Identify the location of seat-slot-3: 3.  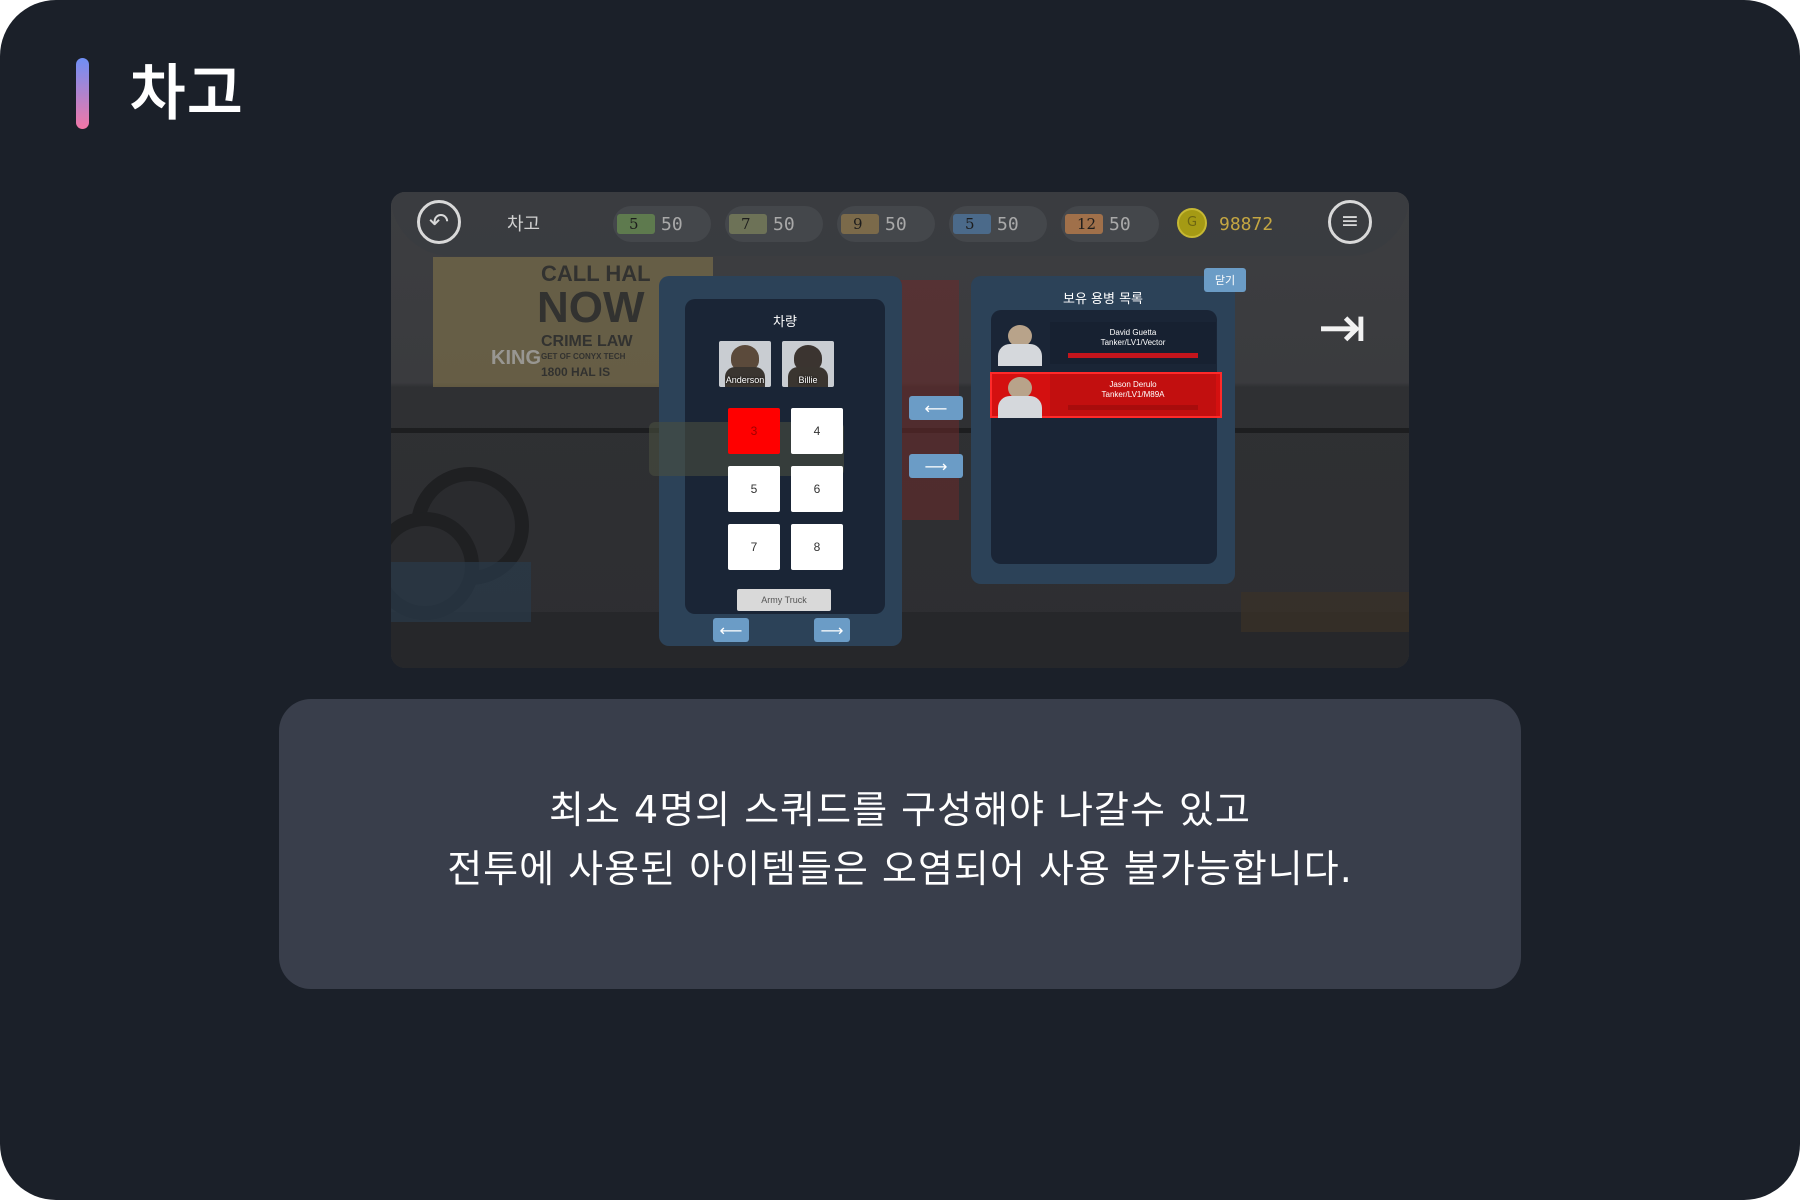
(754, 431).